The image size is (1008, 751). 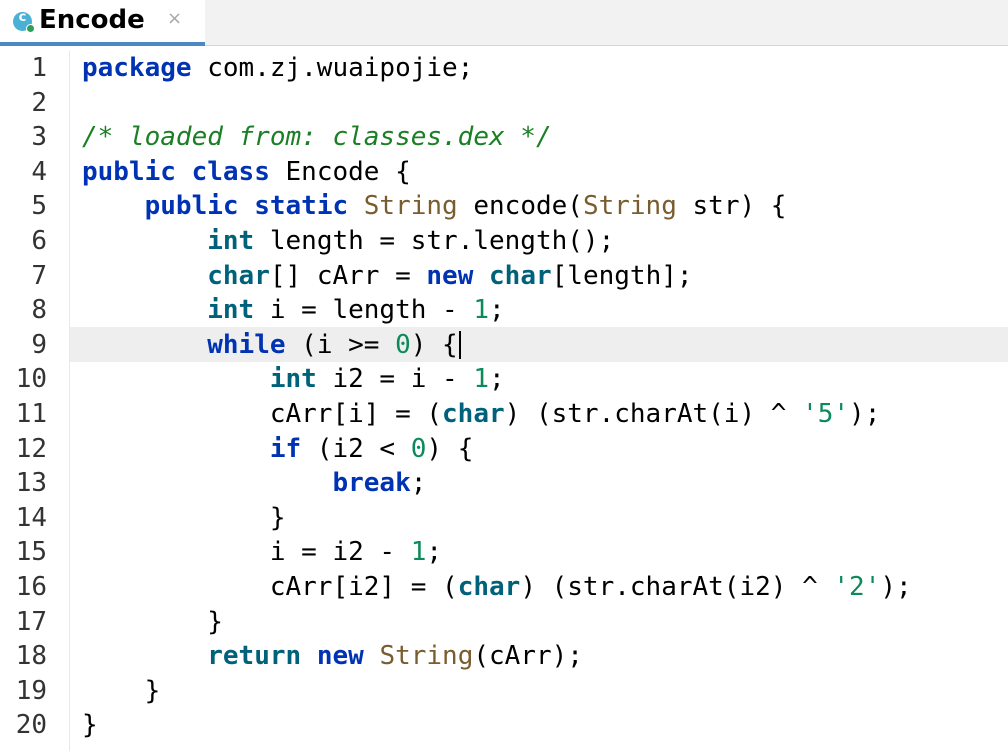 What do you see at coordinates (254, 656) in the screenshot?
I see `keyword: return` at bounding box center [254, 656].